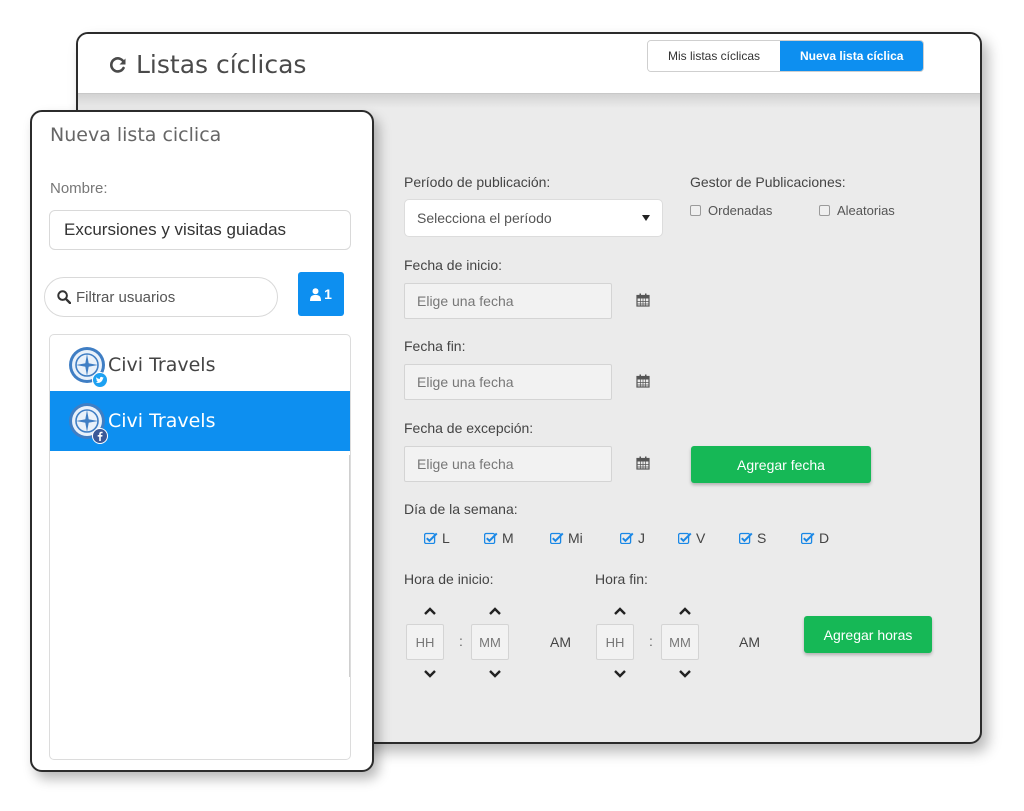  Describe the element at coordinates (316, 294) in the screenshot. I see `user-icon` at that location.